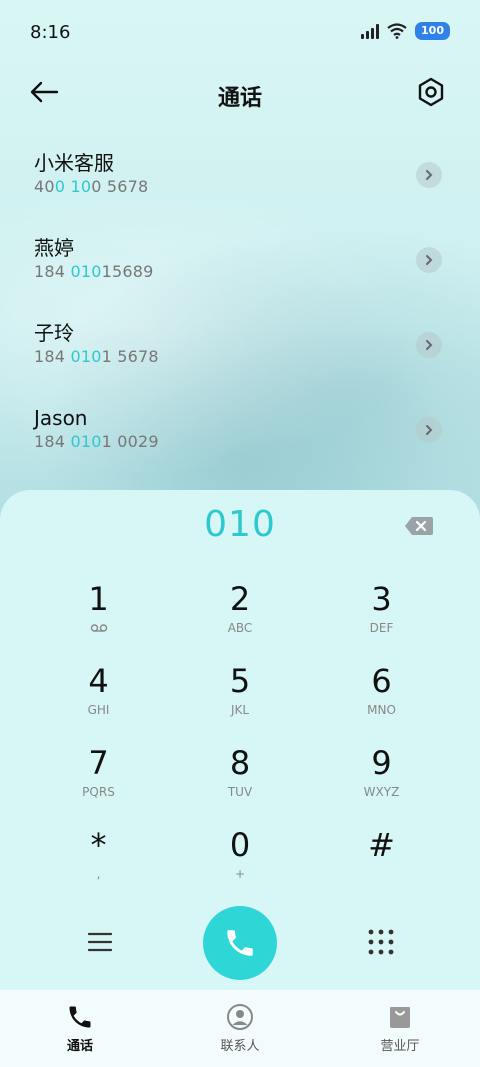 This screenshot has height=1067, width=480. What do you see at coordinates (98, 763) in the screenshot?
I see `key-digit: 7` at bounding box center [98, 763].